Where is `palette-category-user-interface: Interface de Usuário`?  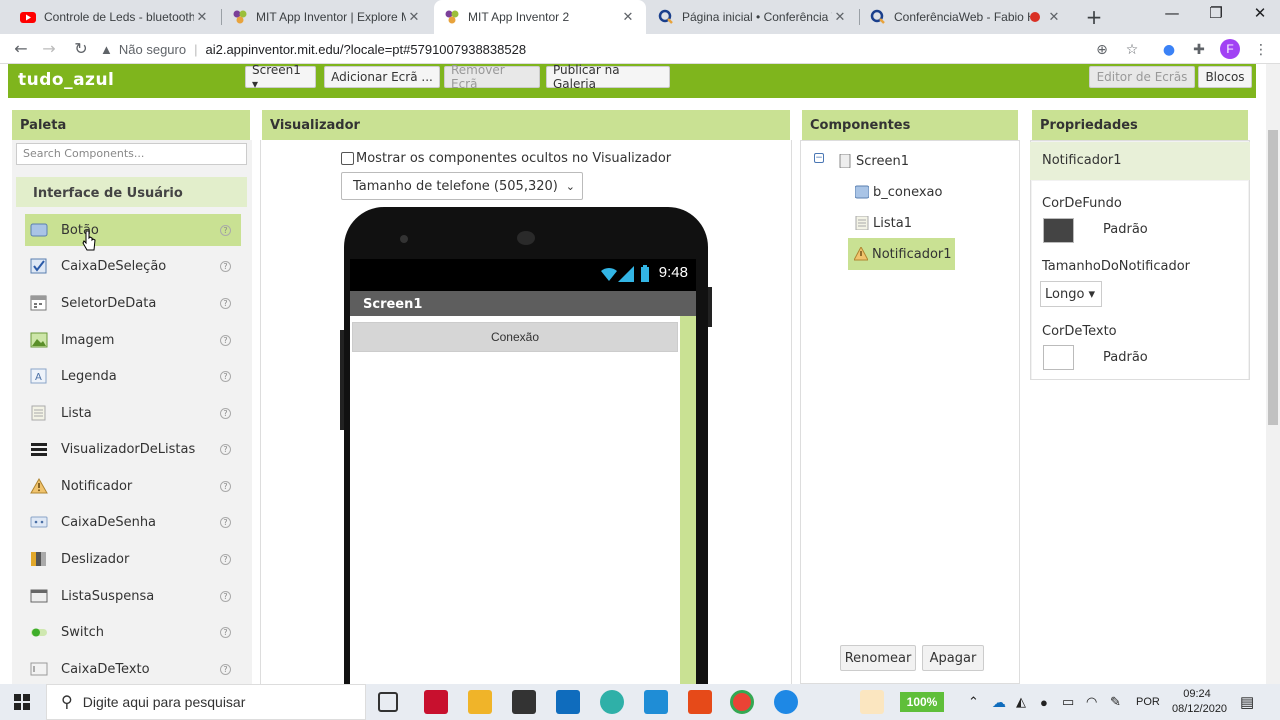 palette-category-user-interface: Interface de Usuário is located at coordinates (131, 192).